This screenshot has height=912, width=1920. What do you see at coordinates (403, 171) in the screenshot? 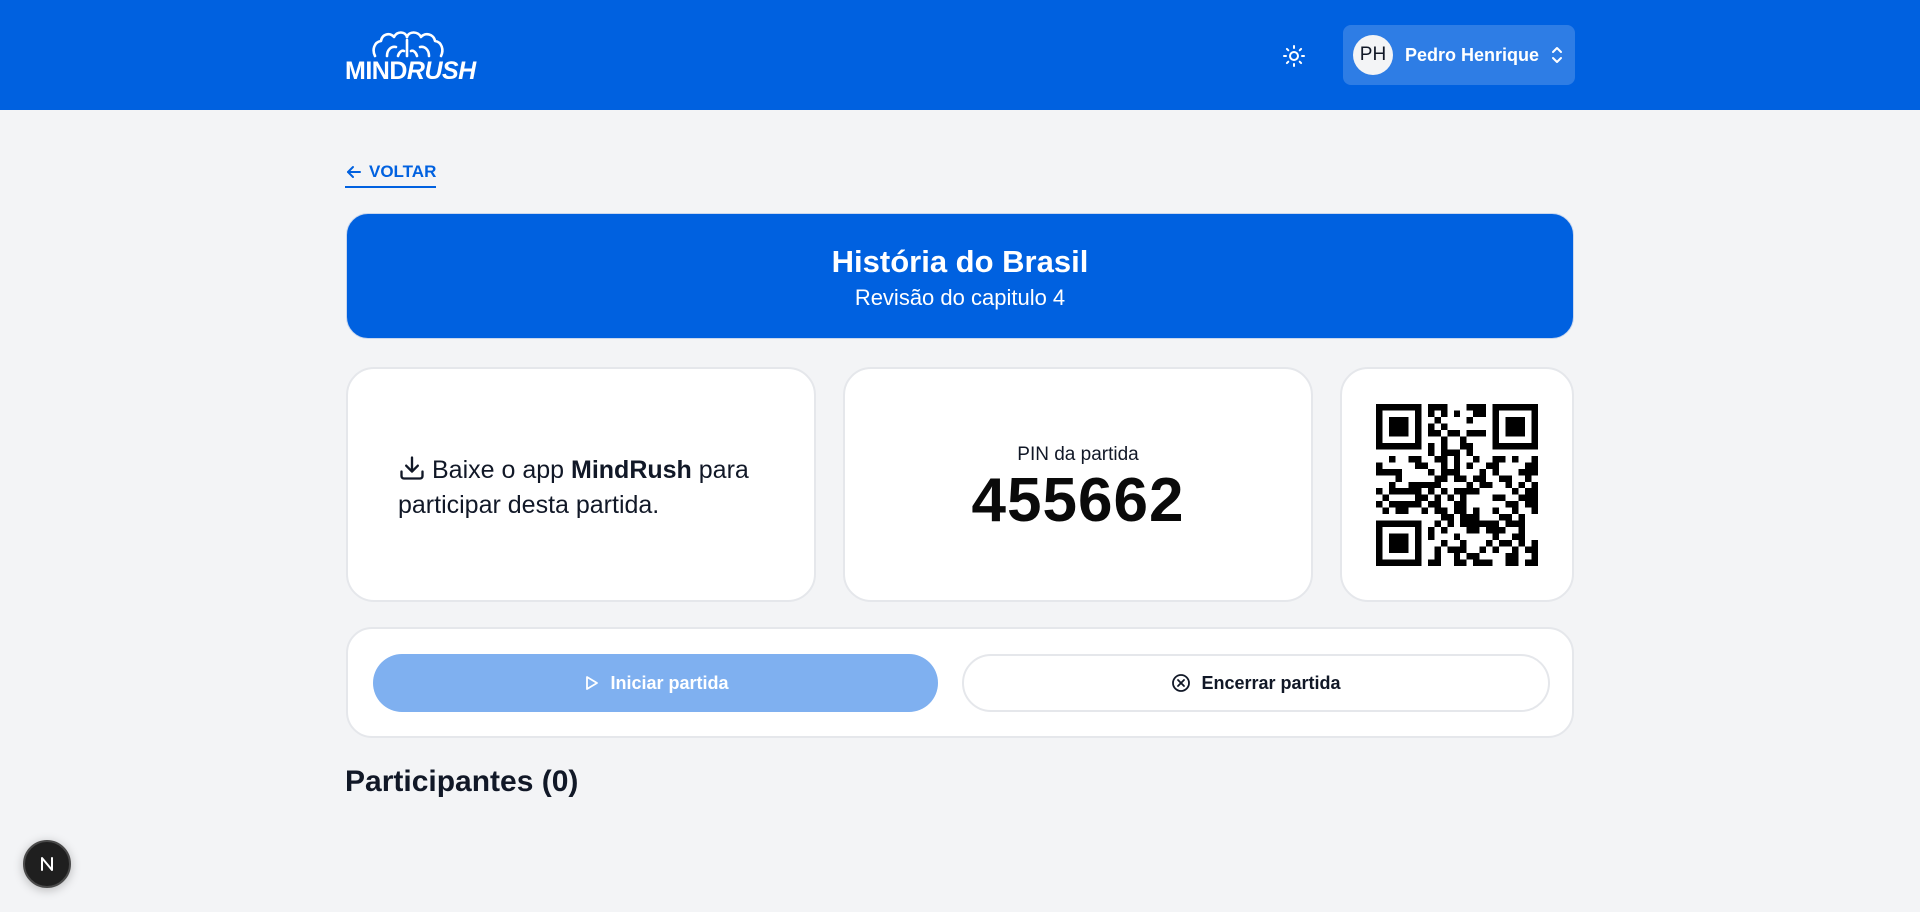
I see `back-label: VOLTAR` at bounding box center [403, 171].